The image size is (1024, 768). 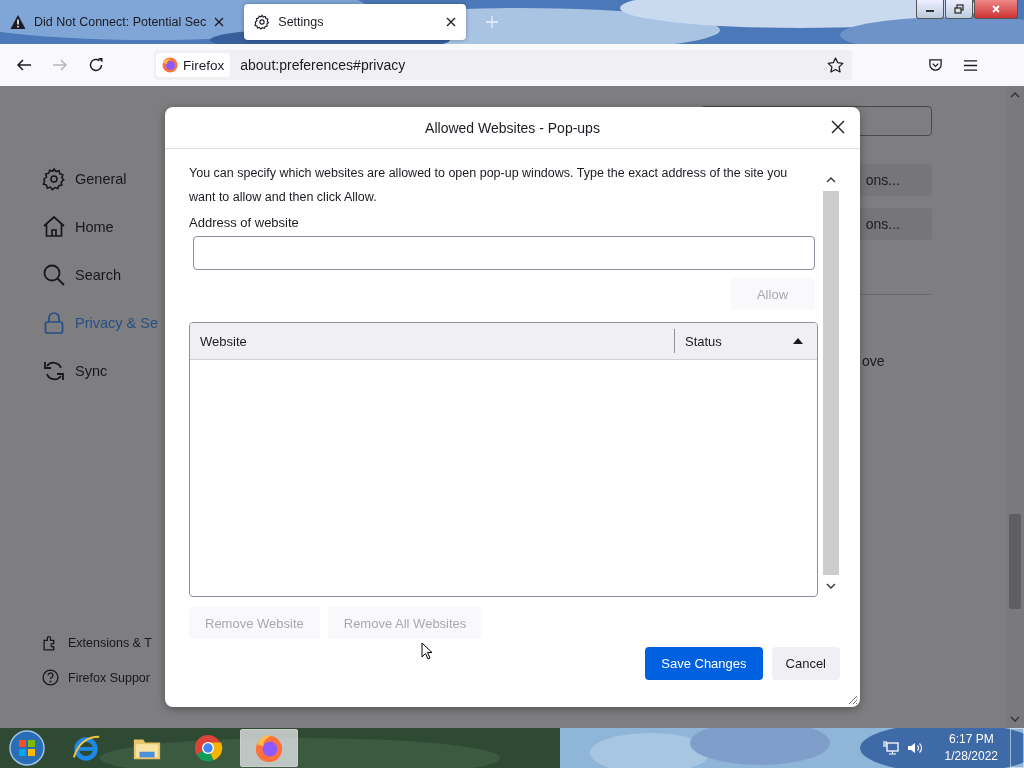 I want to click on dialog-title: Allowed Websites - Pop-ups, so click(x=512, y=127).